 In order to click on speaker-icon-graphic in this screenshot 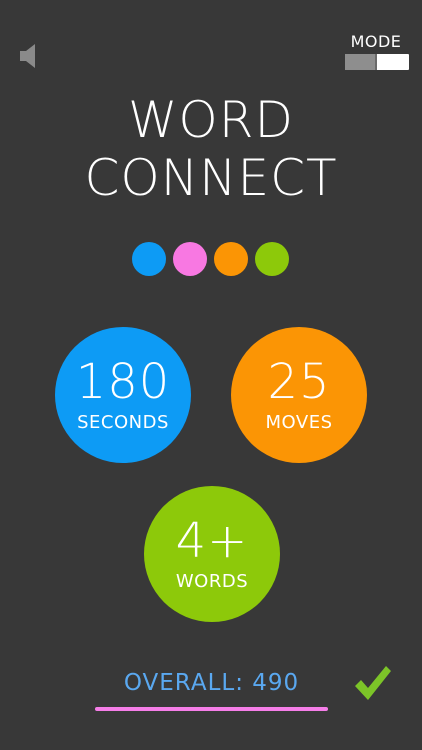, I will do `click(27, 56)`.